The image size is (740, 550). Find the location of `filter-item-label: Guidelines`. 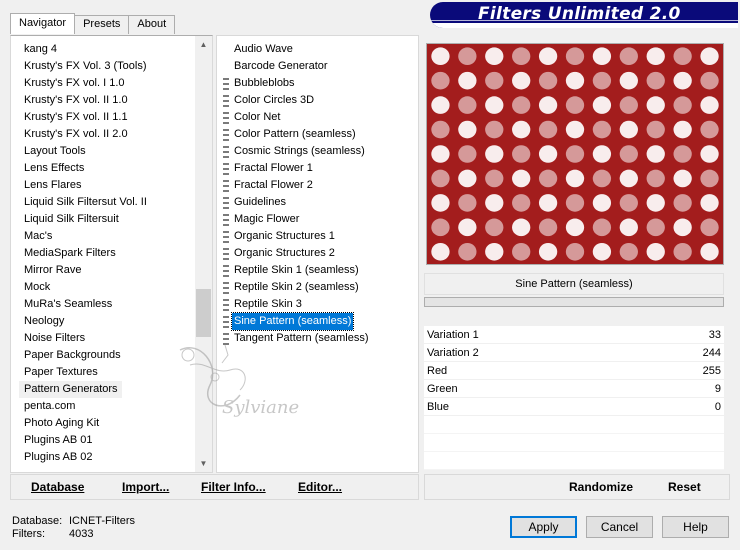

filter-item-label: Guidelines is located at coordinates (260, 202).